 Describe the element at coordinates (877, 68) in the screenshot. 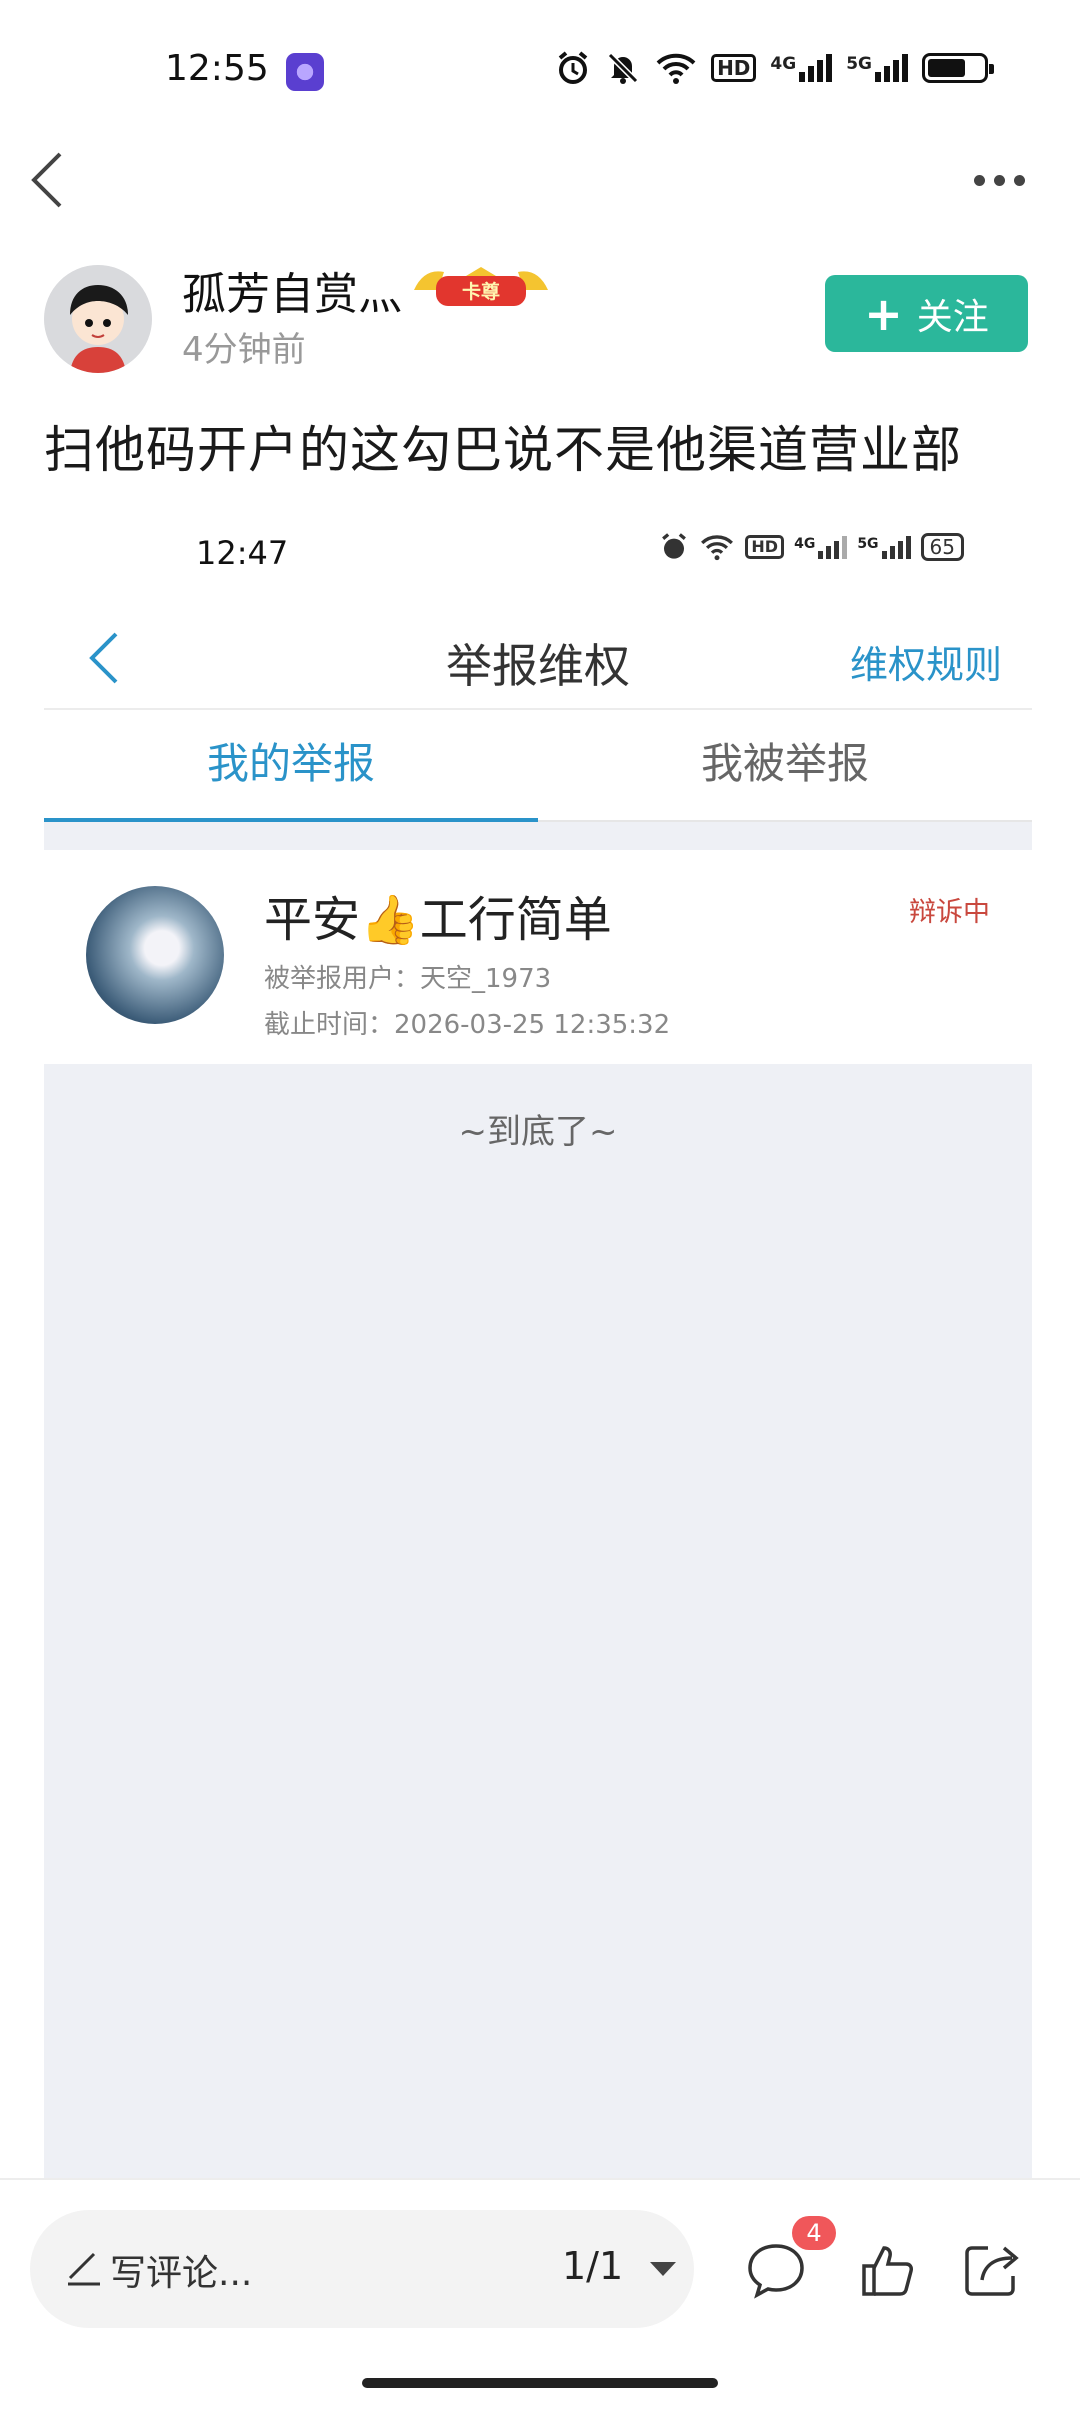

I see `signal-5g-icon: 5G` at that location.